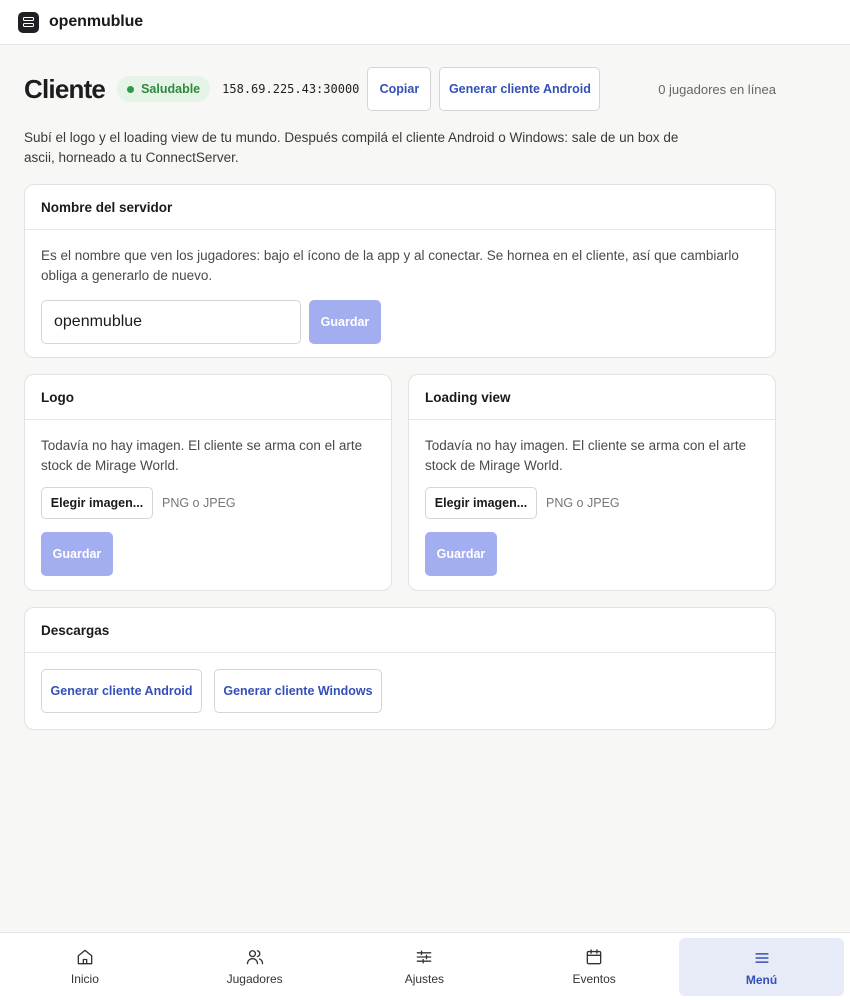  Describe the element at coordinates (424, 979) in the screenshot. I see `nav-label-ajustes: Ajustes` at that location.